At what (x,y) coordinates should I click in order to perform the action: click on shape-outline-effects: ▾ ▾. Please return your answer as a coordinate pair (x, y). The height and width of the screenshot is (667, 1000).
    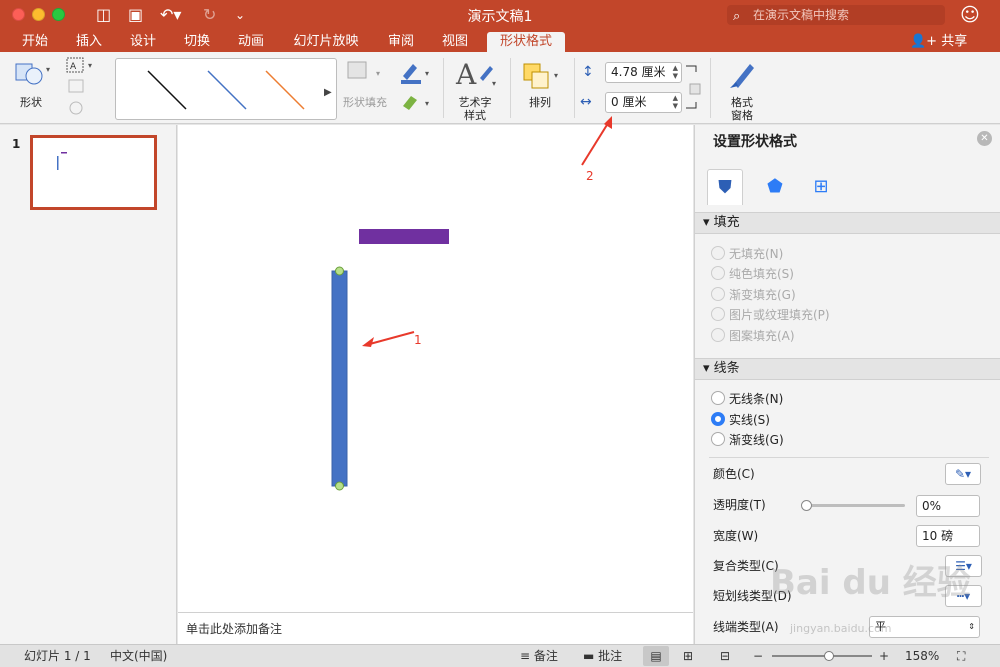
    Looking at the image, I should click on (415, 88).